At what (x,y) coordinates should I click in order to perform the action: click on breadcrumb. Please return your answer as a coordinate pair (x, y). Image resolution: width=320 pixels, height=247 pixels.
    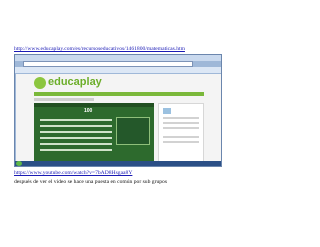
    Looking at the image, I should click on (64, 99).